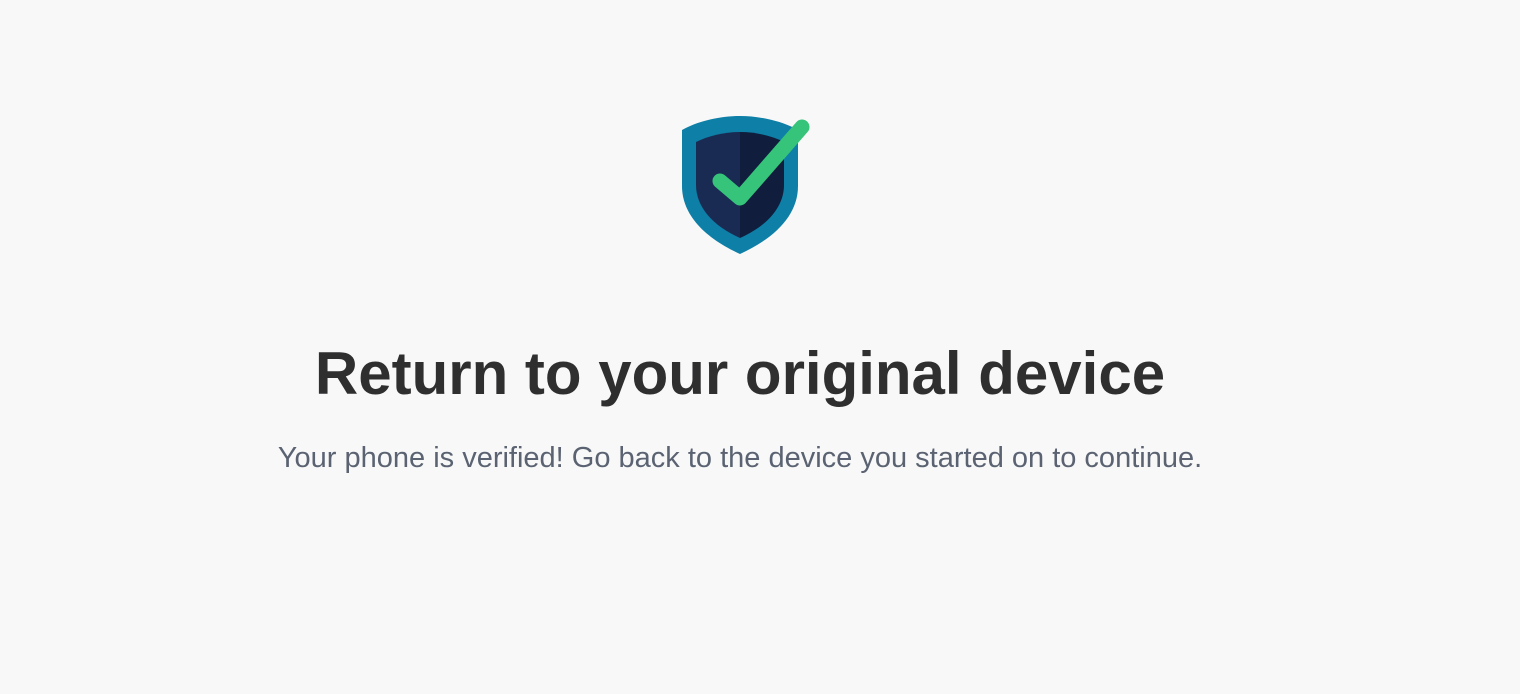 This screenshot has width=1520, height=694. Describe the element at coordinates (746, 185) in the screenshot. I see `shield-check-icon` at that location.